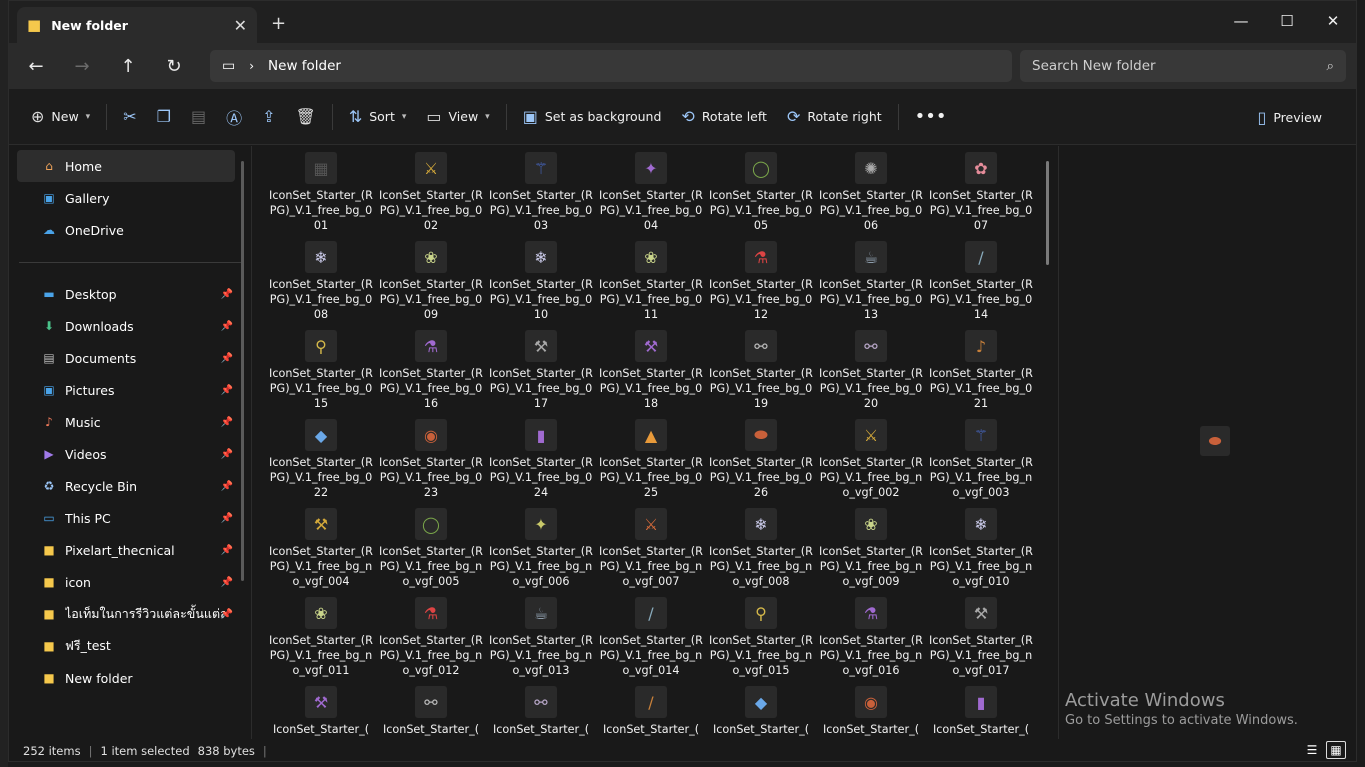 The image size is (1365, 767). Describe the element at coordinates (174, 66) in the screenshot. I see `refresh-button: ↻` at that location.